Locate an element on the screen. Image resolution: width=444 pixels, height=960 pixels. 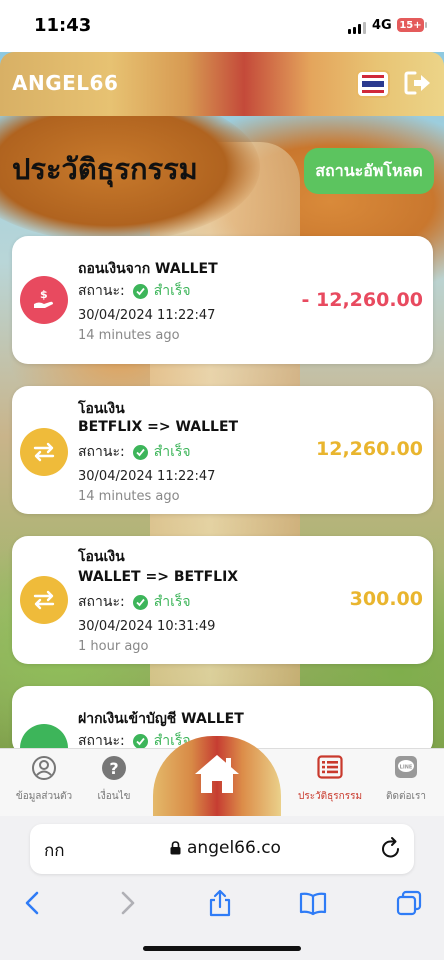
tabs-icon is located at coordinates (409, 903).